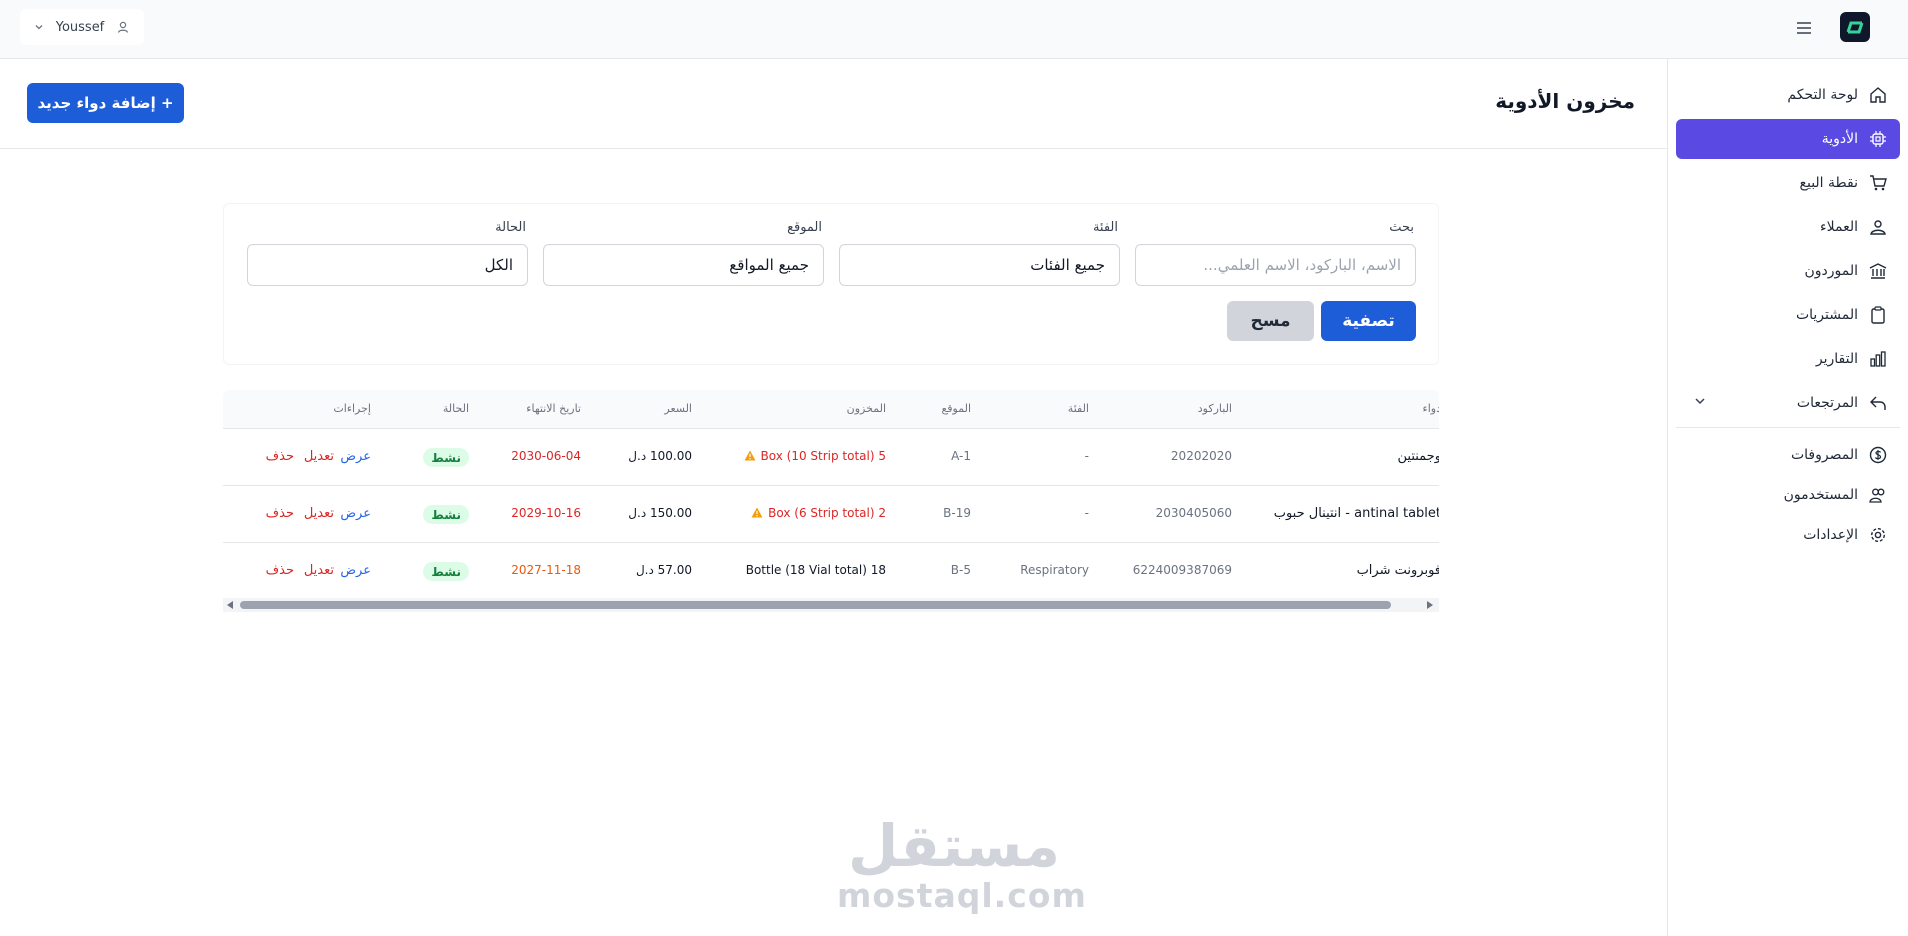 This screenshot has width=1908, height=936. I want to click on user-group-icon, so click(1878, 495).